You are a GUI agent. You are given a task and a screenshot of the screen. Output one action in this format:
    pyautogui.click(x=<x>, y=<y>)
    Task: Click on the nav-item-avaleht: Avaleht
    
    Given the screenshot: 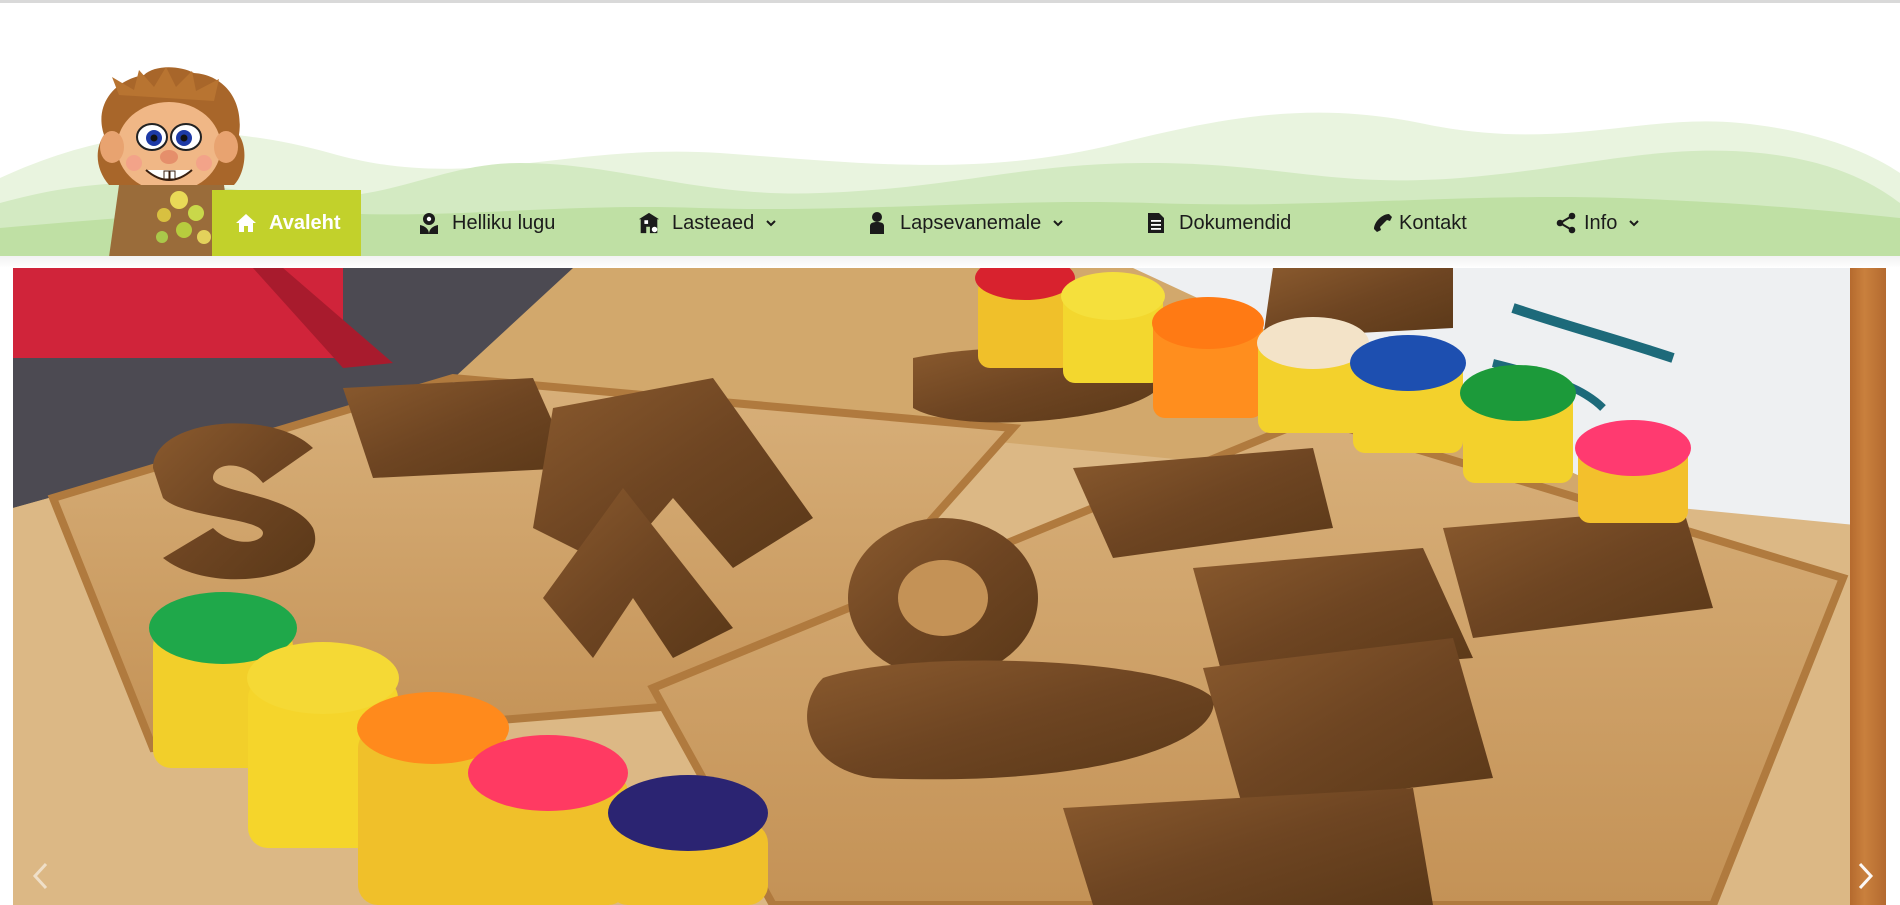 What is the action you would take?
    pyautogui.click(x=286, y=223)
    